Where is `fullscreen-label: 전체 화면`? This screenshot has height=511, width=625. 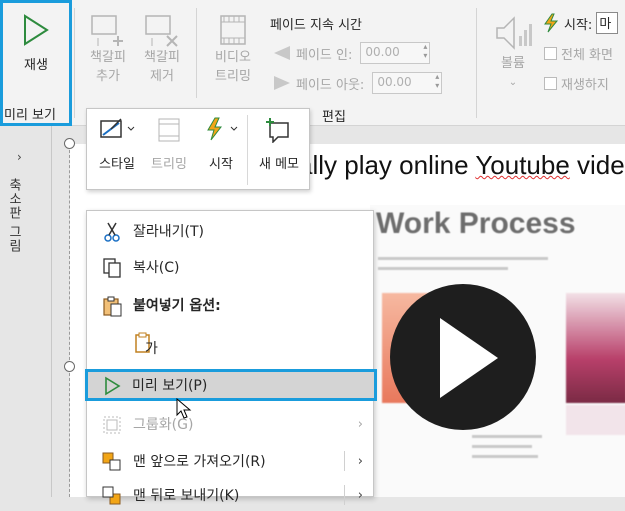 fullscreen-label: 전체 화면 is located at coordinates (587, 55).